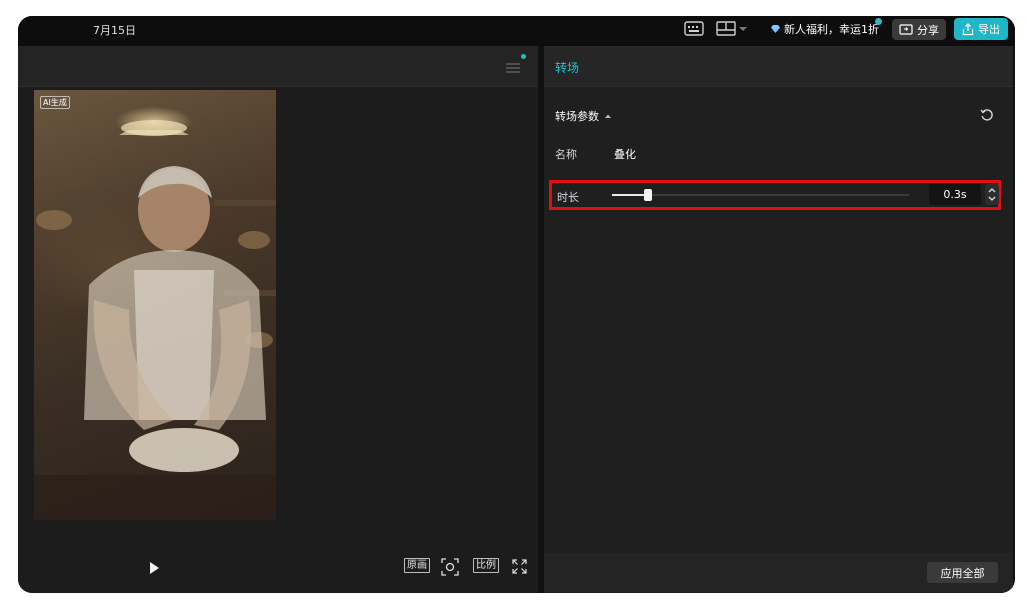 The width and height of the screenshot is (1033, 611). What do you see at coordinates (513, 68) in the screenshot?
I see `menu-icon` at bounding box center [513, 68].